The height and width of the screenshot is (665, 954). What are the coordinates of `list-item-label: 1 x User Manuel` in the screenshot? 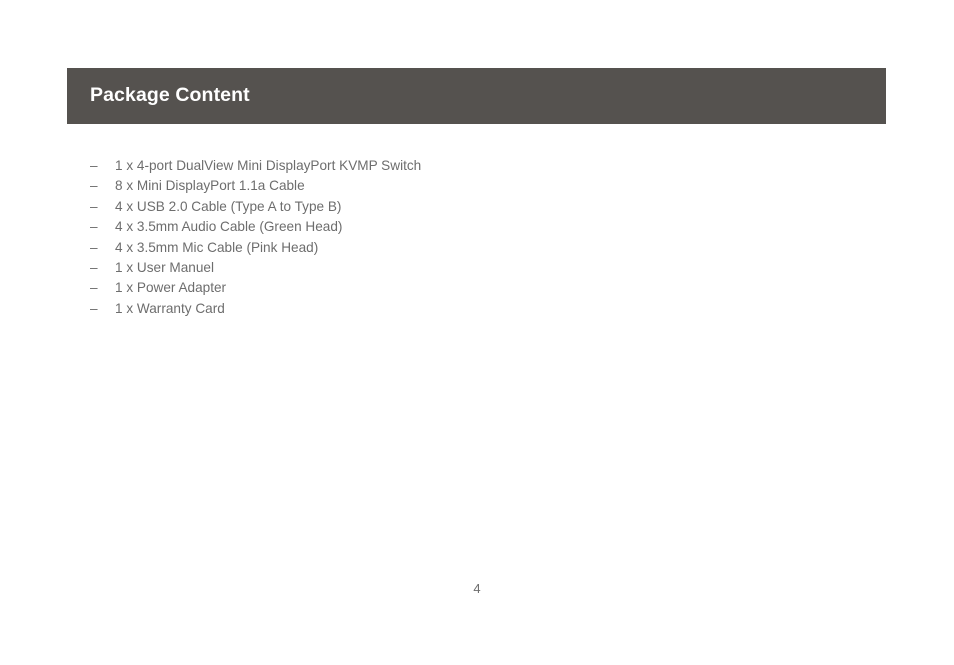 It's located at (164, 268).